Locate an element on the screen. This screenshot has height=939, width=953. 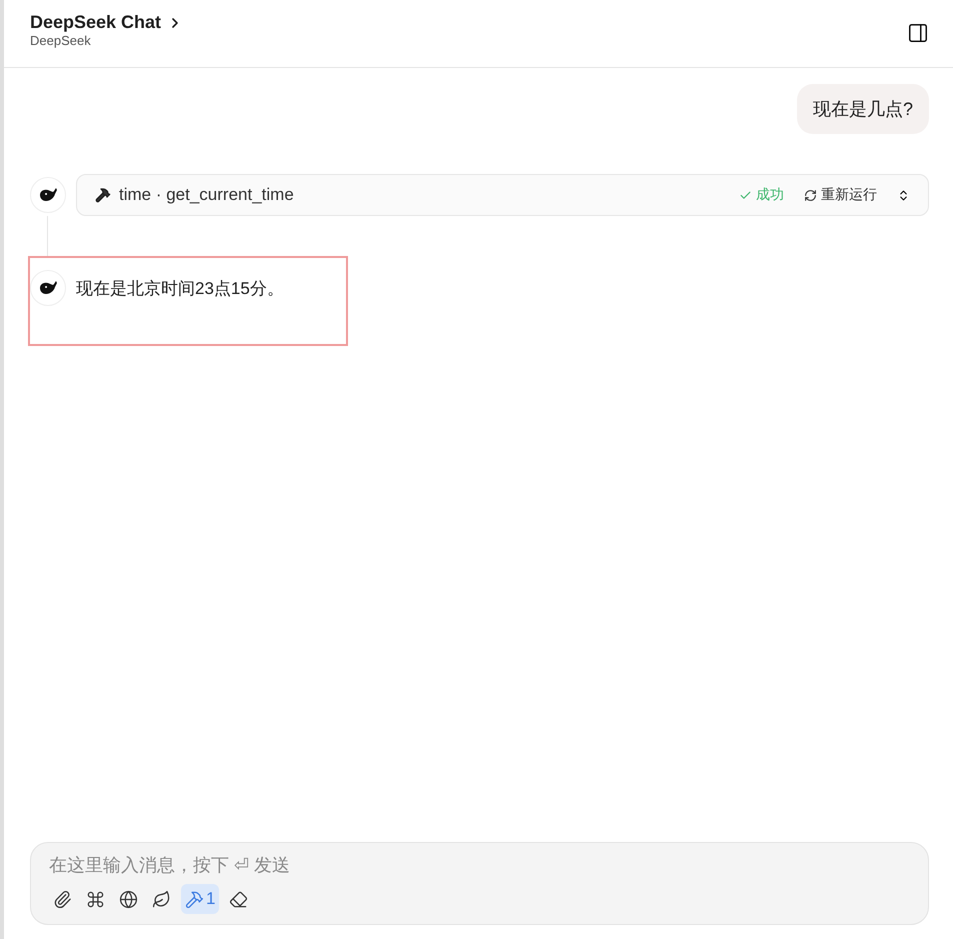
sidebar-toggle-button is located at coordinates (918, 33).